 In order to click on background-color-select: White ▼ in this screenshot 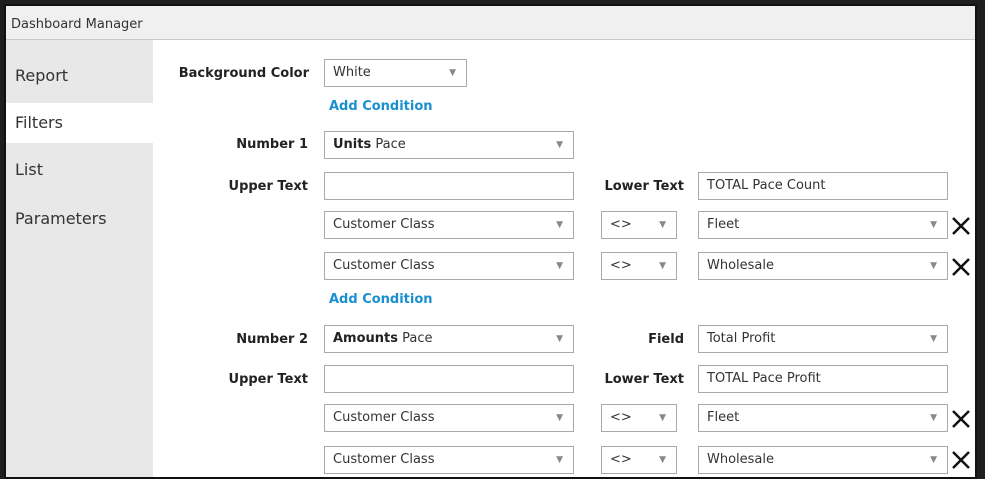, I will do `click(395, 73)`.